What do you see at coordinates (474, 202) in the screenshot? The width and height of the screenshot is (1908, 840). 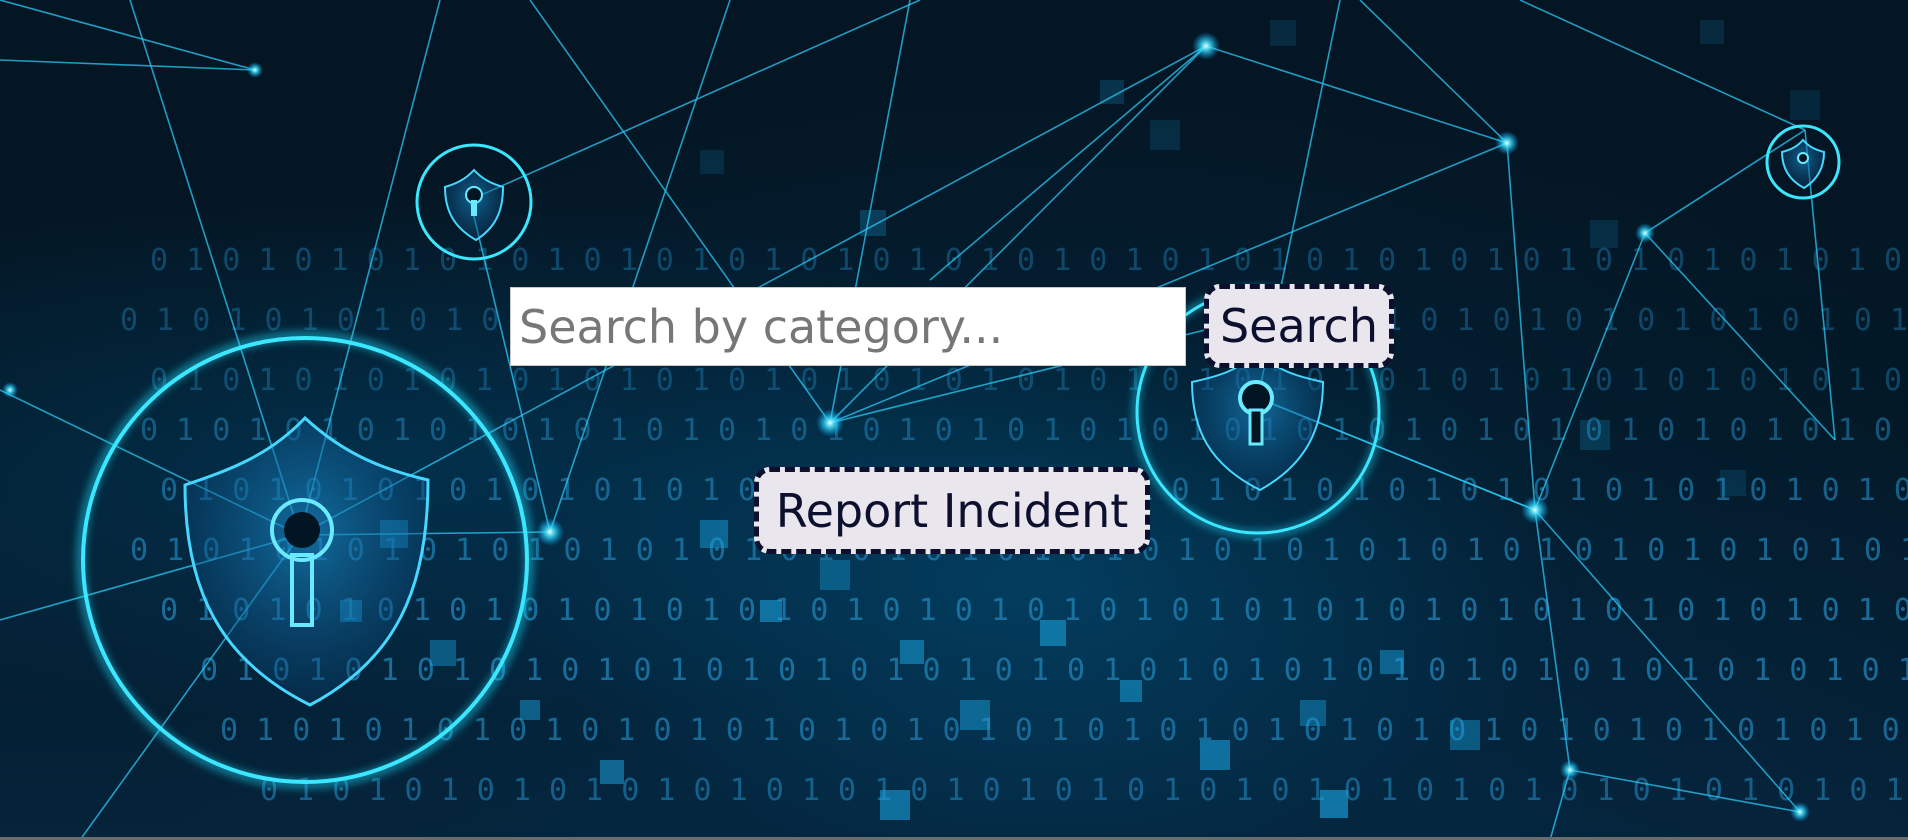 I see `small-shield-lock-icon` at bounding box center [474, 202].